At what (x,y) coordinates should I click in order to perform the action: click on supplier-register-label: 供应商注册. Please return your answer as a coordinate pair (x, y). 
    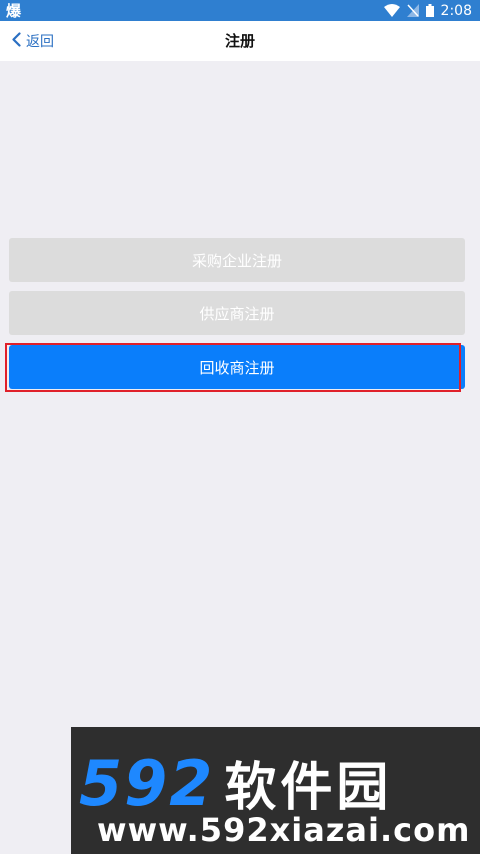
    Looking at the image, I should click on (237, 313).